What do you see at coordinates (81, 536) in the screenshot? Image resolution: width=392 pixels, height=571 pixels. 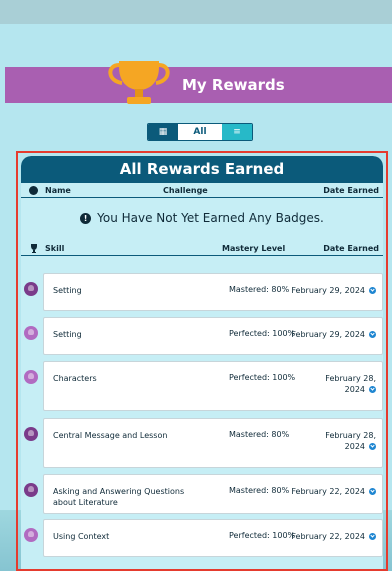 I see `skill-name: Using Context` at bounding box center [81, 536].